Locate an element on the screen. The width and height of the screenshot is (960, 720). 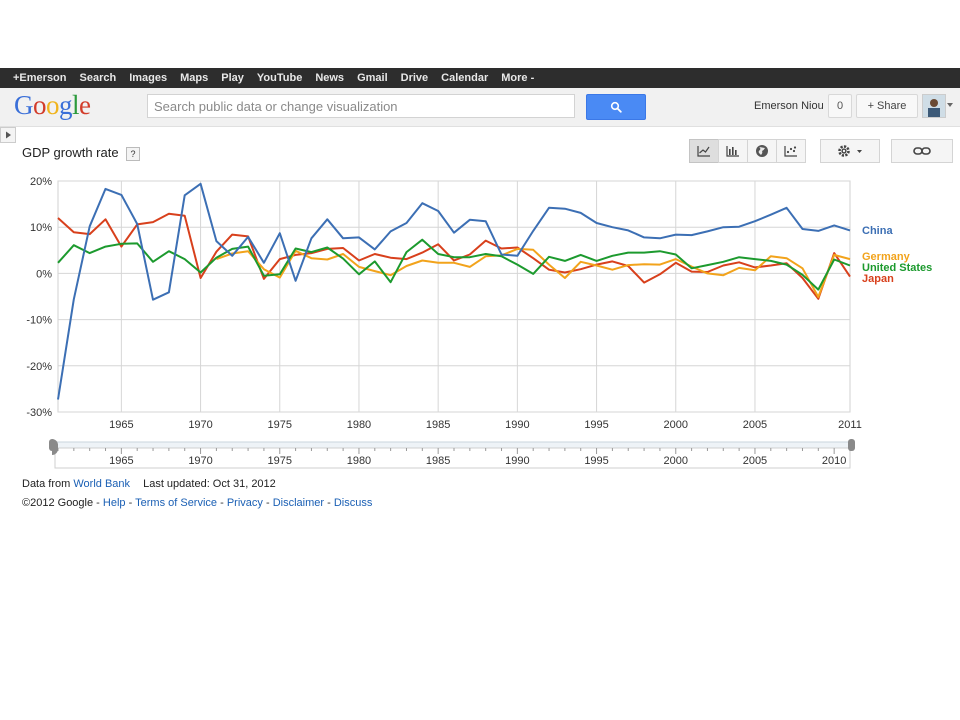
scatter-chart-button is located at coordinates (791, 151).